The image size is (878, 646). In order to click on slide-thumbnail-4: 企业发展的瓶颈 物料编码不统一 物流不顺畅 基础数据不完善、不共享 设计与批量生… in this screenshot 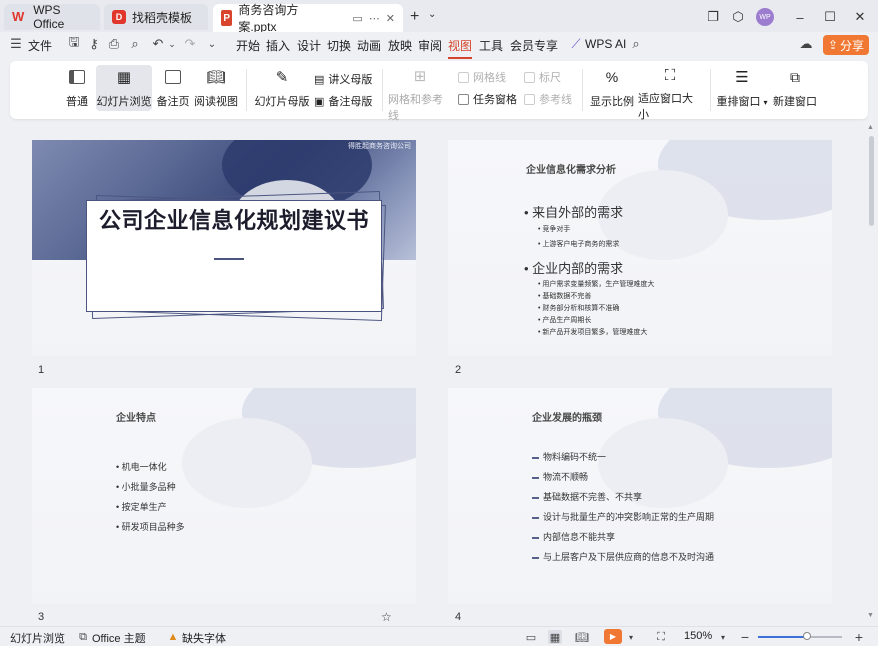, I will do `click(640, 496)`.